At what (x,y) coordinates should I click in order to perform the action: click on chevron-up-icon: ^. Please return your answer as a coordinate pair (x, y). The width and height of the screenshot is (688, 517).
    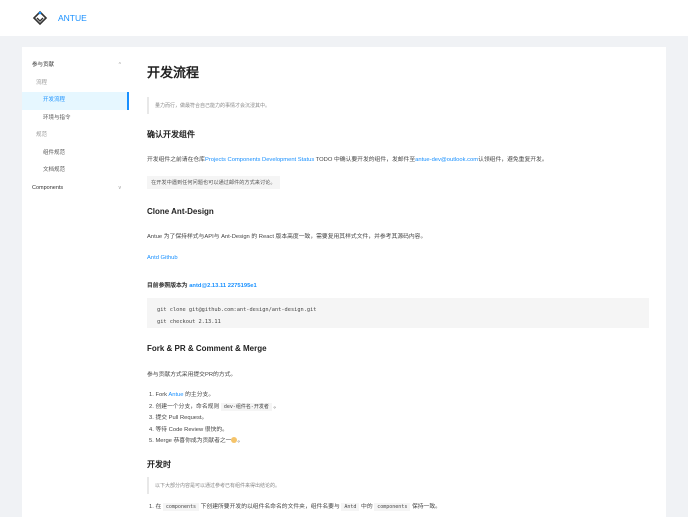
    Looking at the image, I should click on (119, 65).